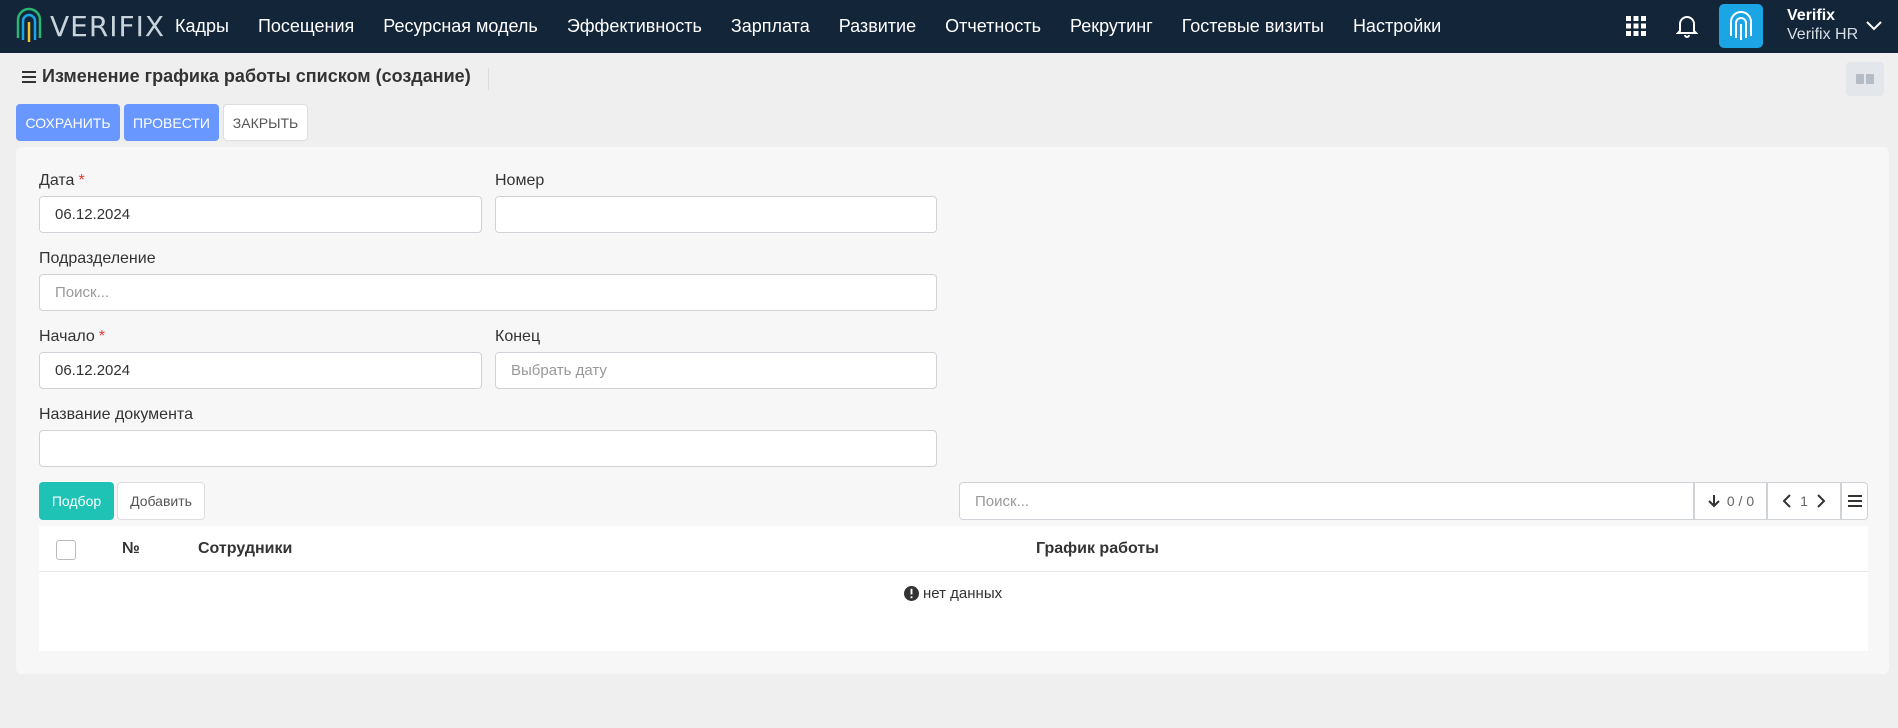 The height and width of the screenshot is (728, 1898). Describe the element at coordinates (770, 26) in the screenshot. I see `nav-item-salary: Зарплата` at that location.